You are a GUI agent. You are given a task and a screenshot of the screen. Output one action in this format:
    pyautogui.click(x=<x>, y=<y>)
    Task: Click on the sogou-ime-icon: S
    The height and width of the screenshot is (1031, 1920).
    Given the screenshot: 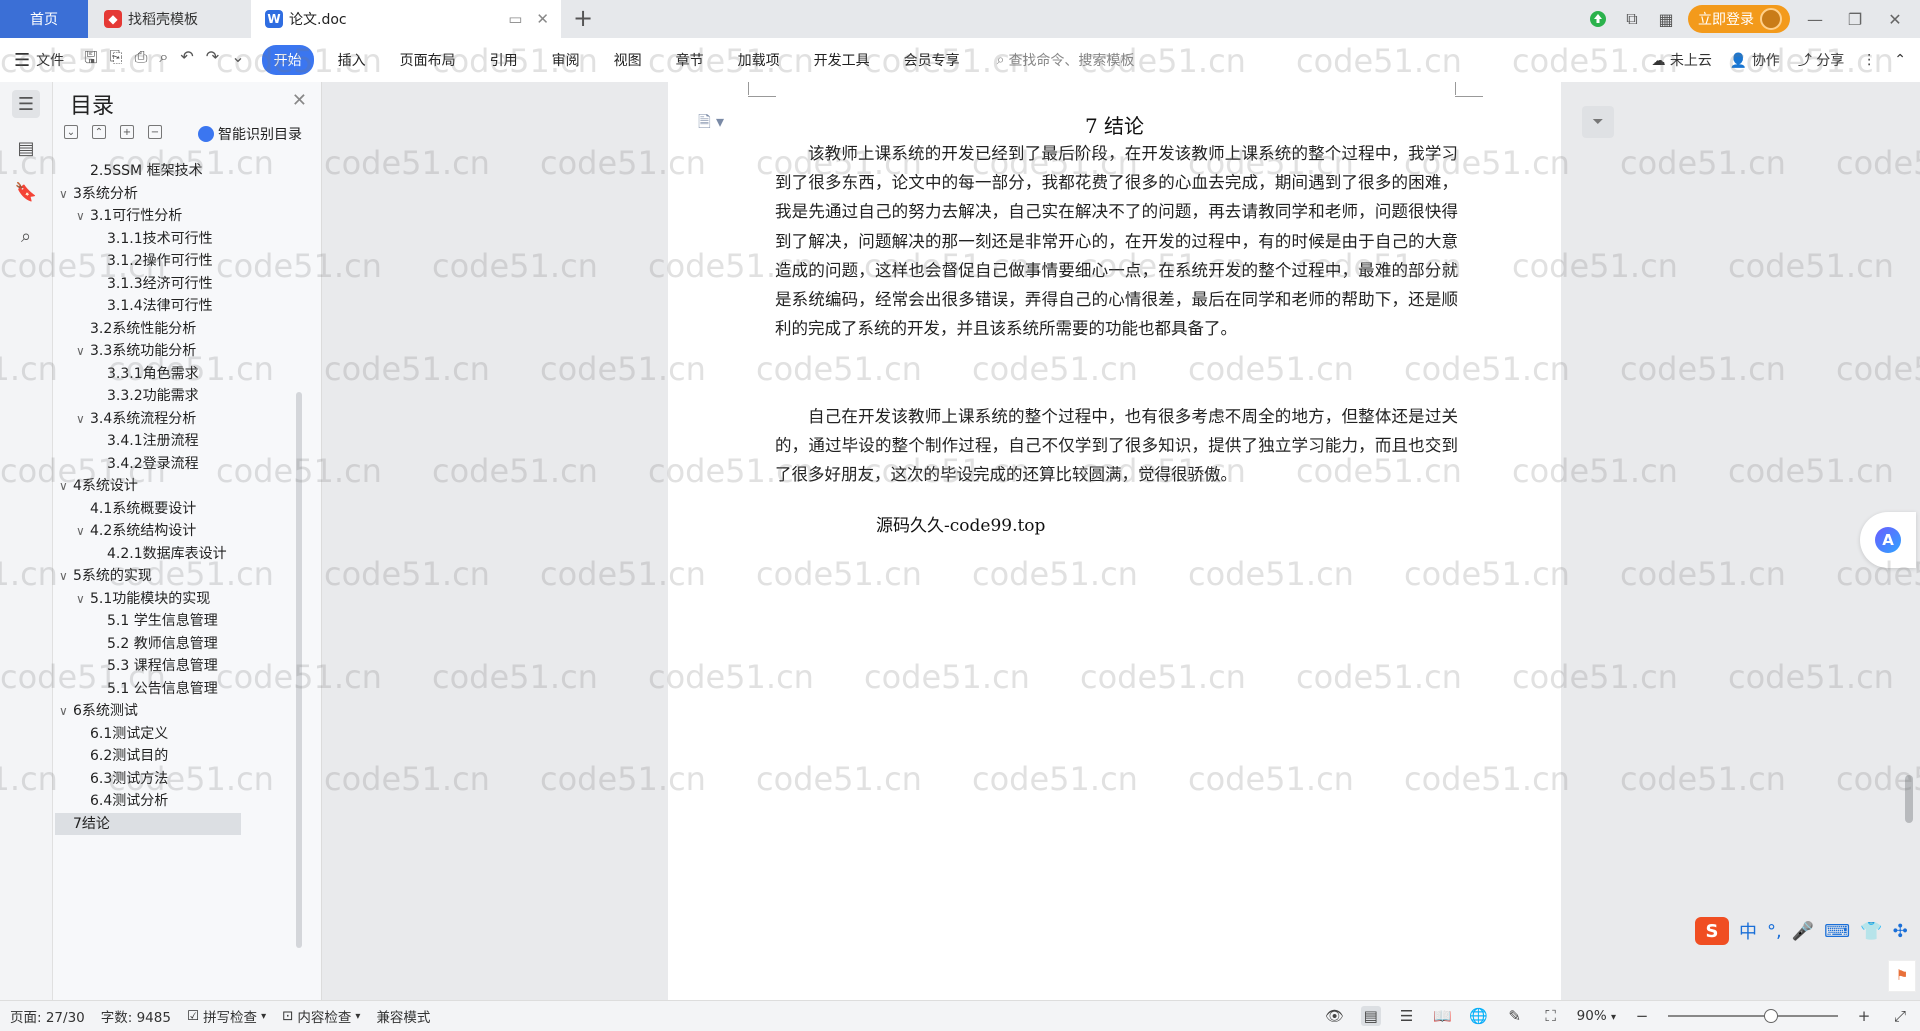 What is the action you would take?
    pyautogui.click(x=1712, y=931)
    